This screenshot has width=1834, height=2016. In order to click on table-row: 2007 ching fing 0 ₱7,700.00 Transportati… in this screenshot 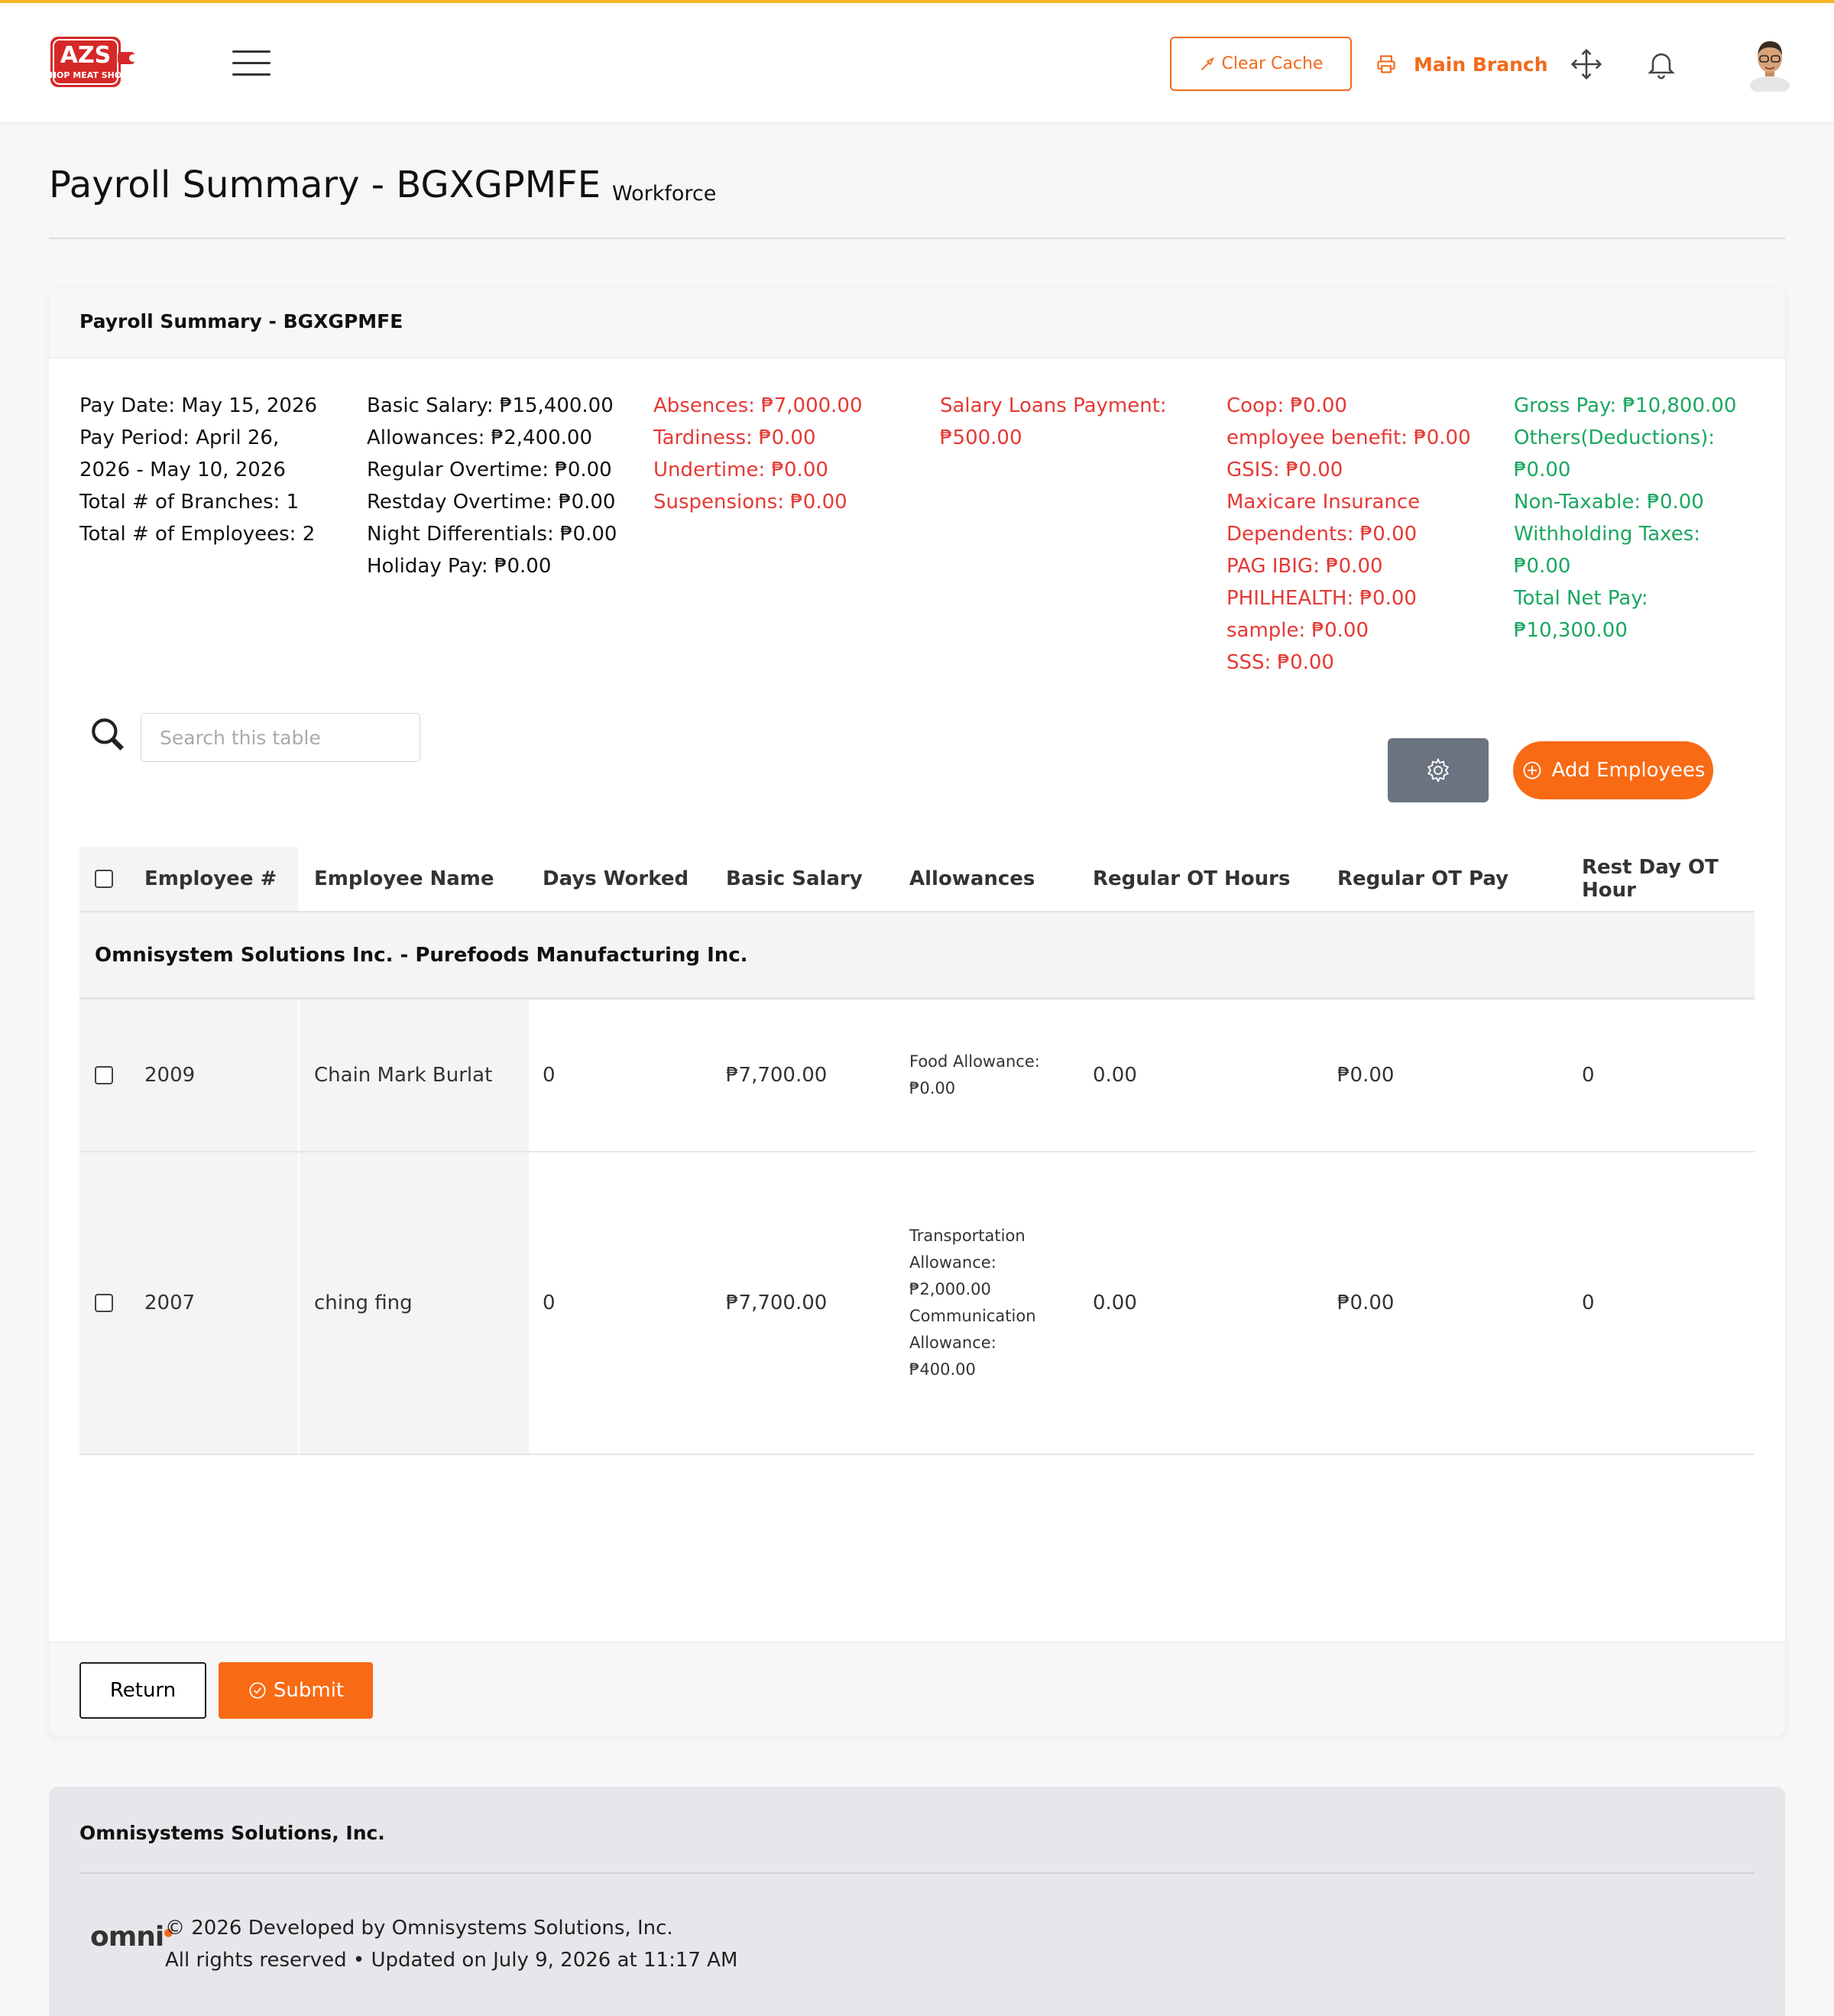, I will do `click(917, 1303)`.